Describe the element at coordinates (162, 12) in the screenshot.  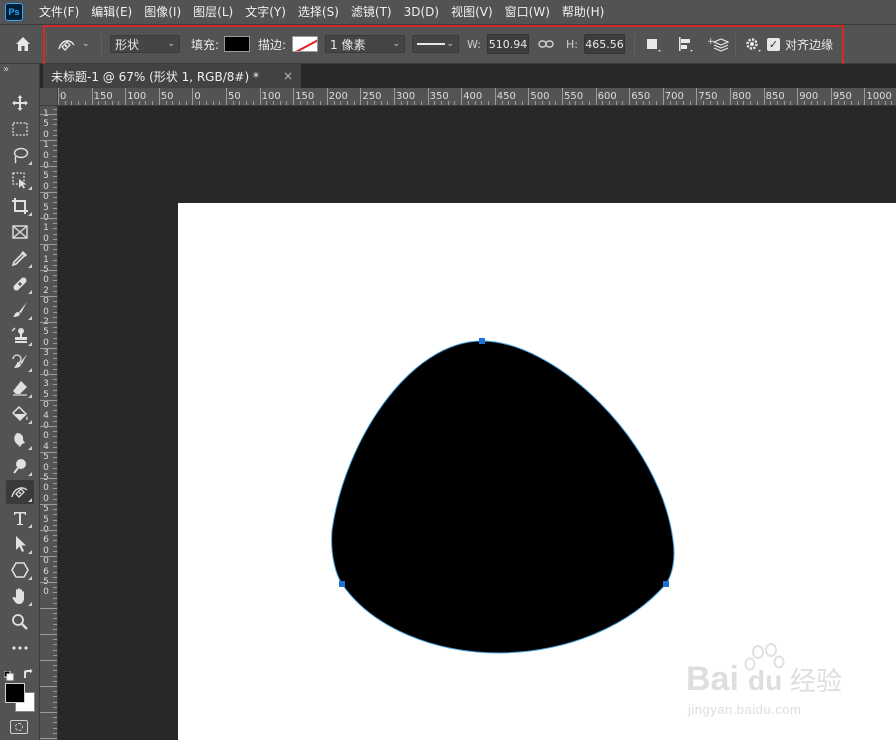
I see `menu-image: 图像(I)` at that location.